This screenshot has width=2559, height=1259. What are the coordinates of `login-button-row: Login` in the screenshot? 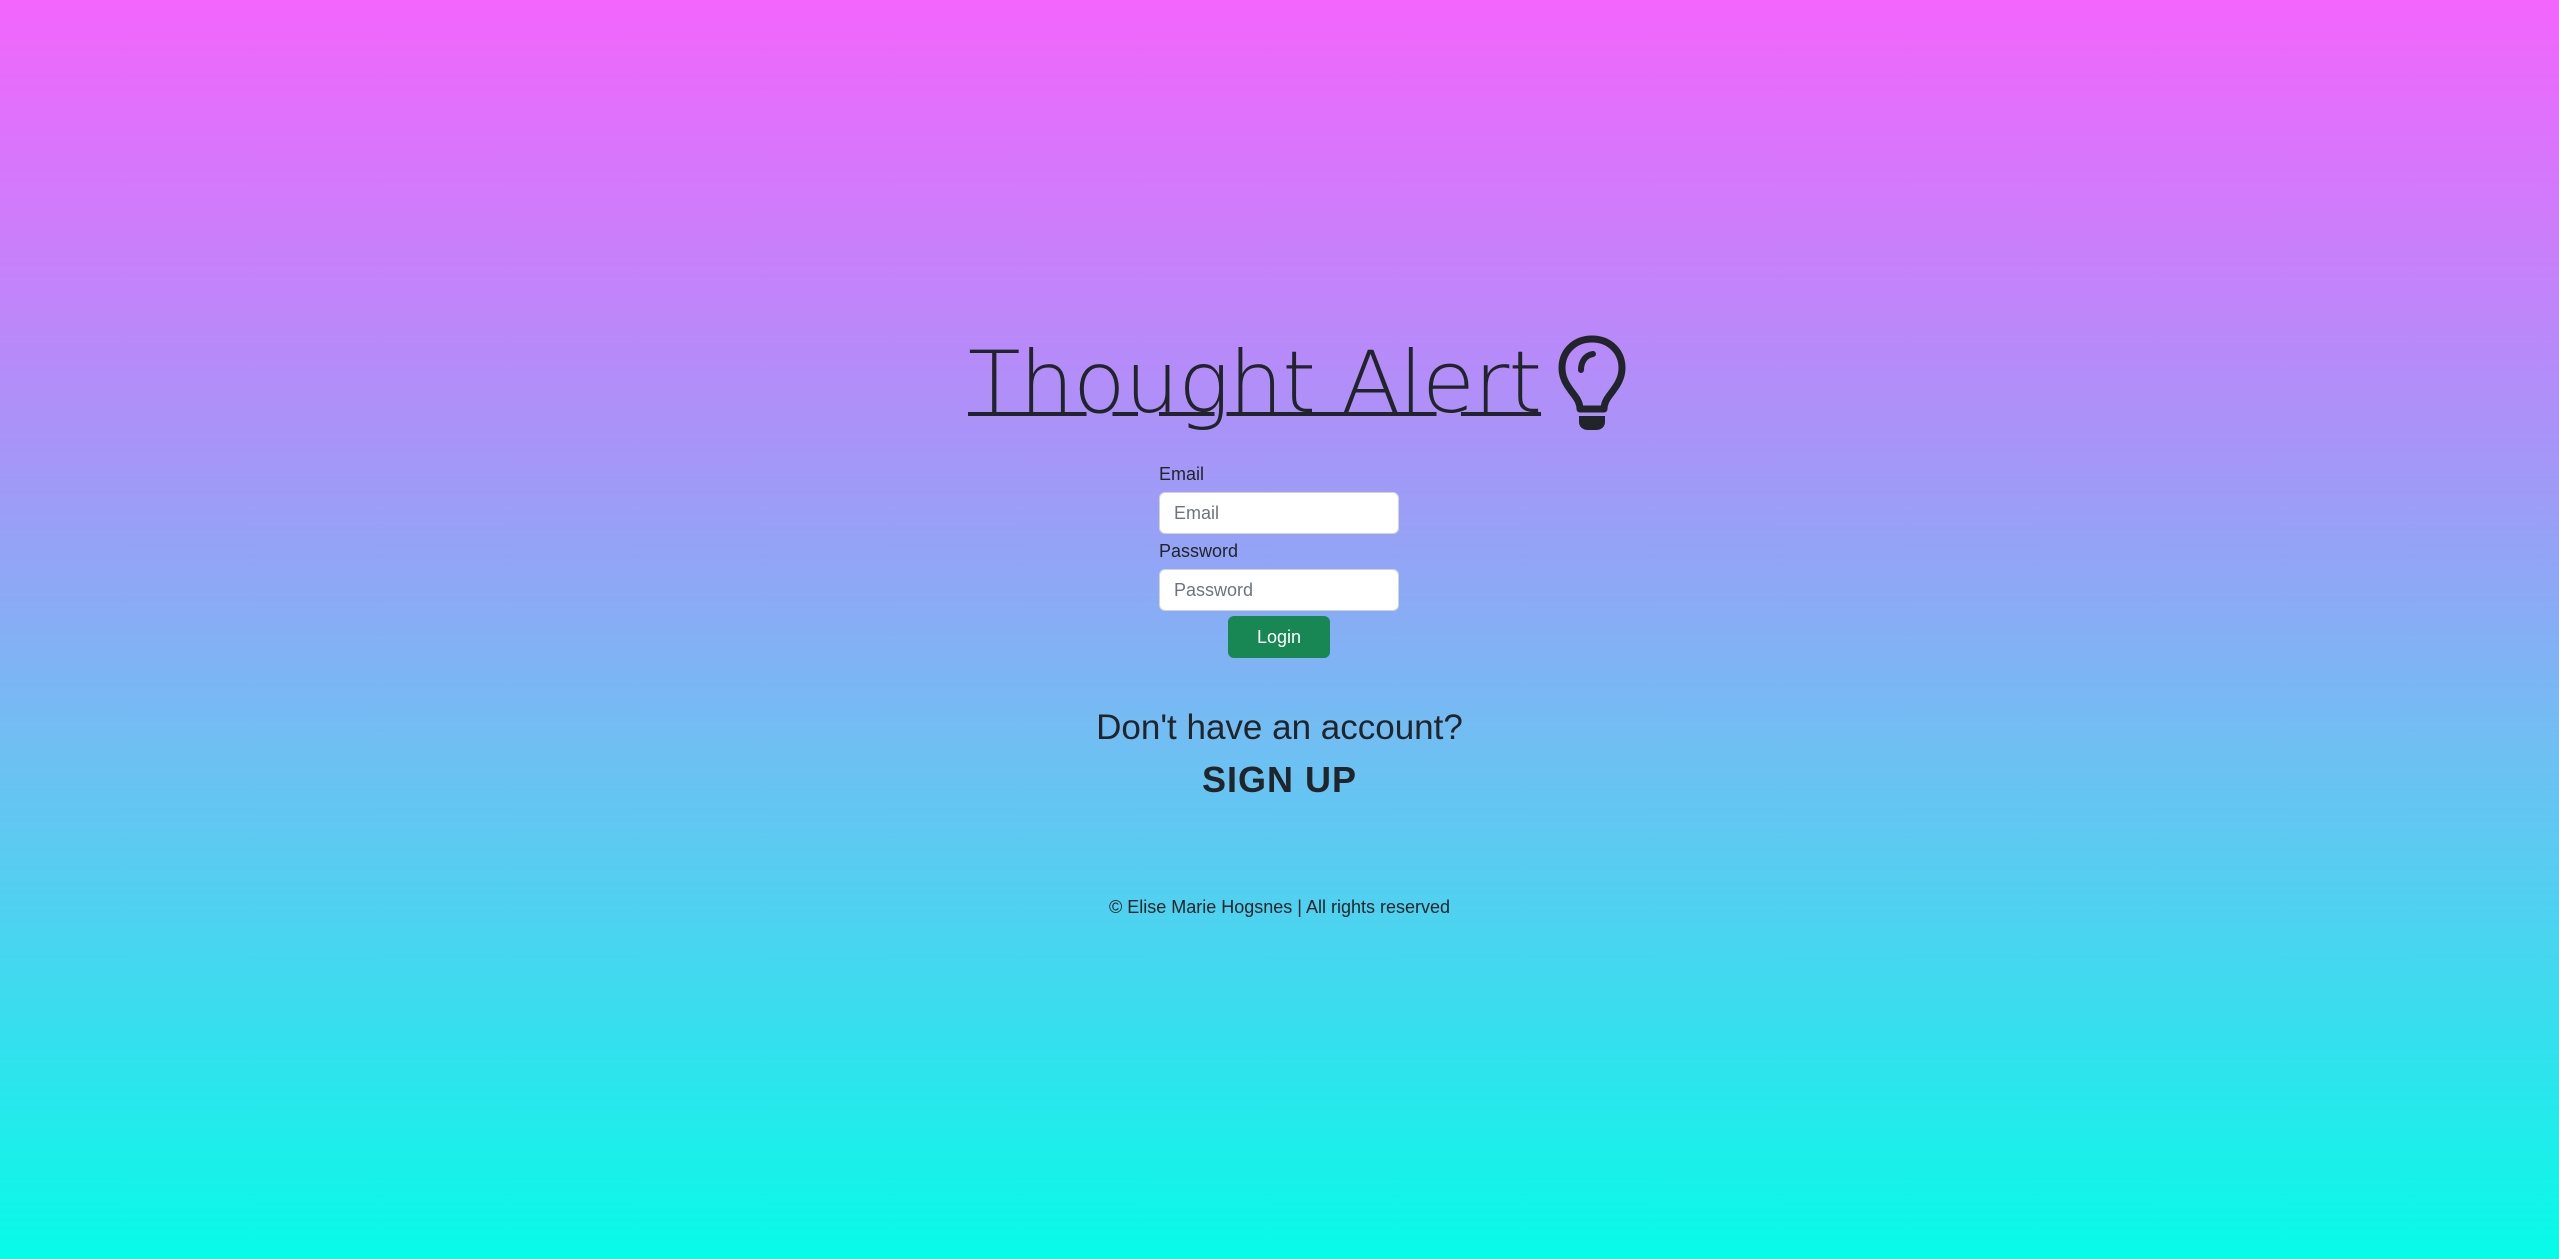 It's located at (1279, 637).